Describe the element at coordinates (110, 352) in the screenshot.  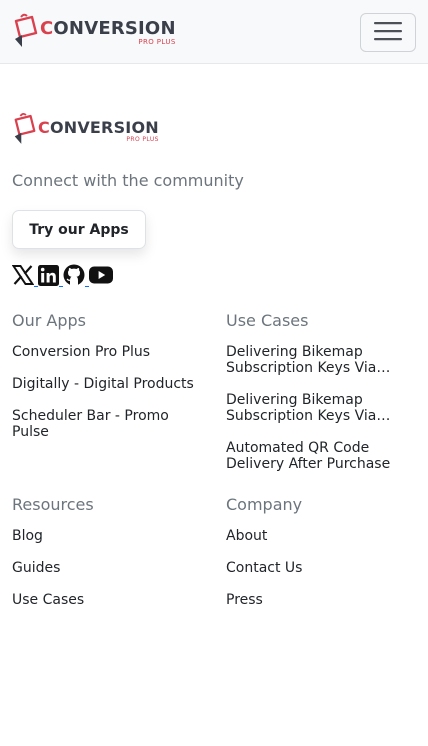
I see `apps-link: Conversion Pro Plus` at that location.